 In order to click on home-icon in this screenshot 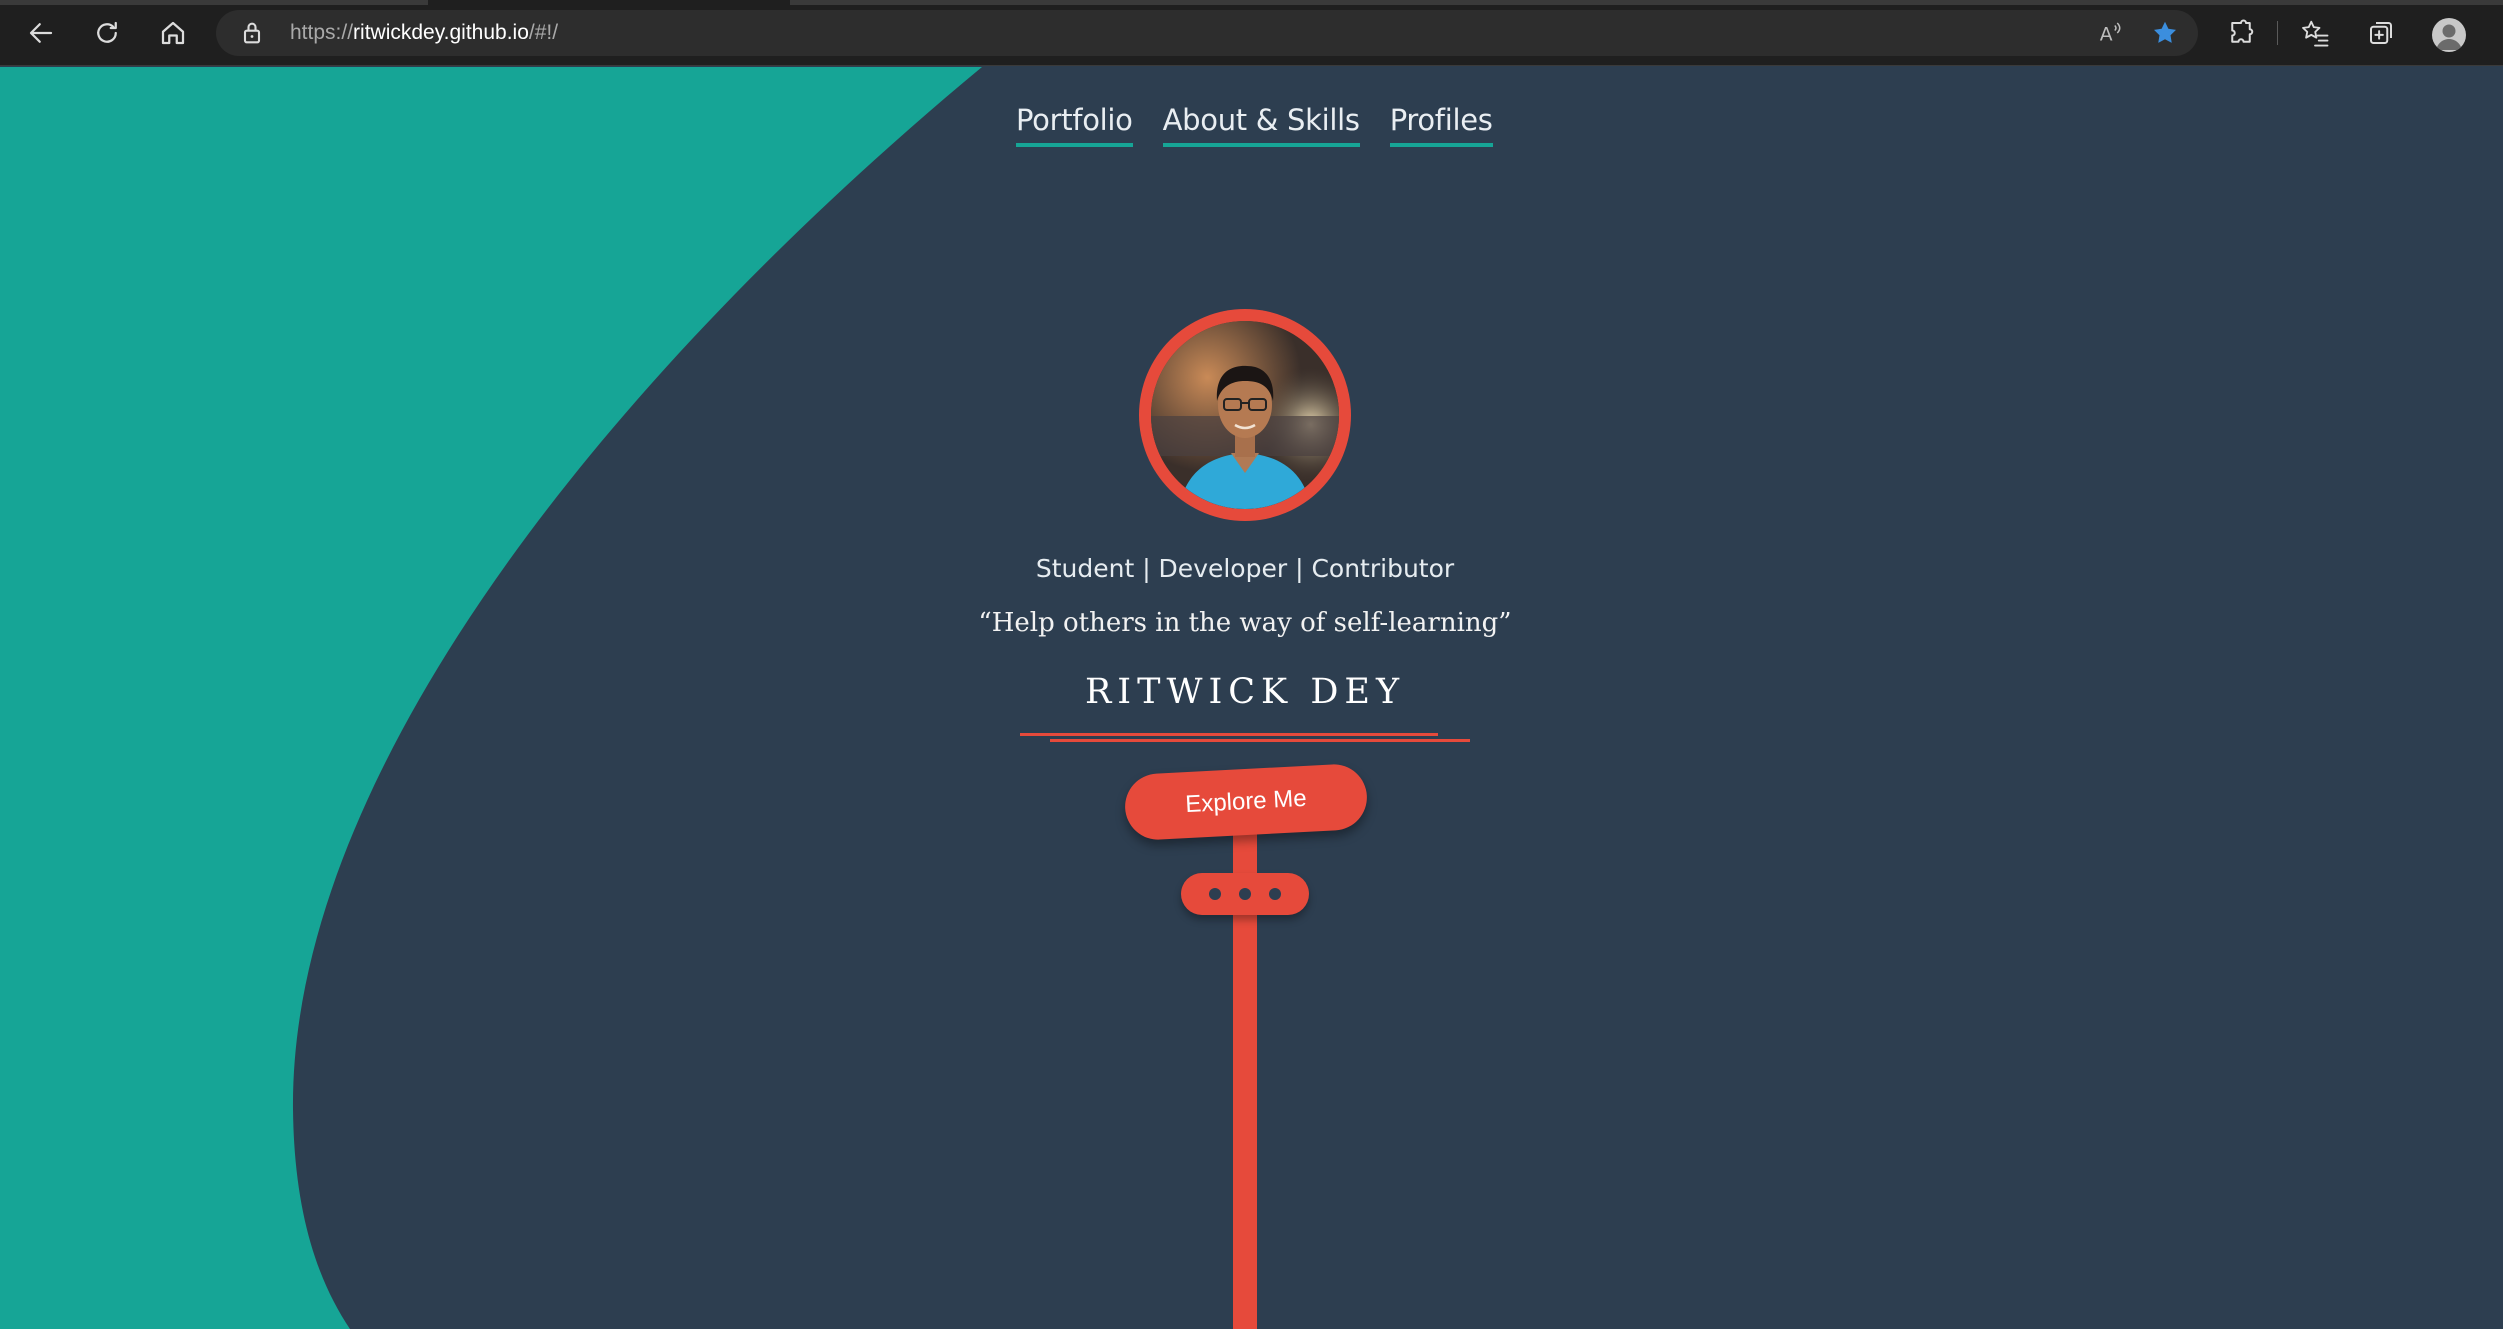, I will do `click(173, 33)`.